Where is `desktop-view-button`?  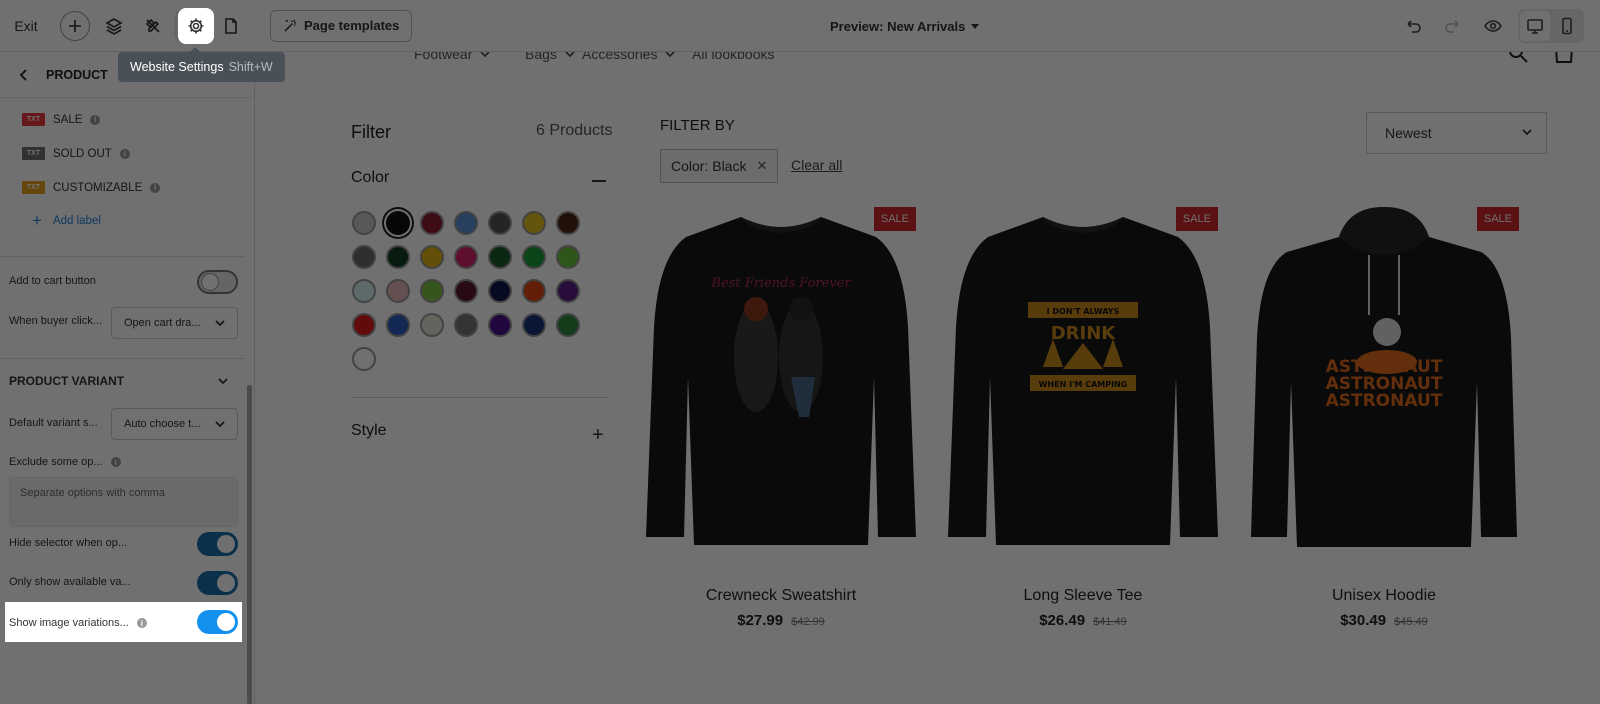
desktop-view-button is located at coordinates (1535, 26).